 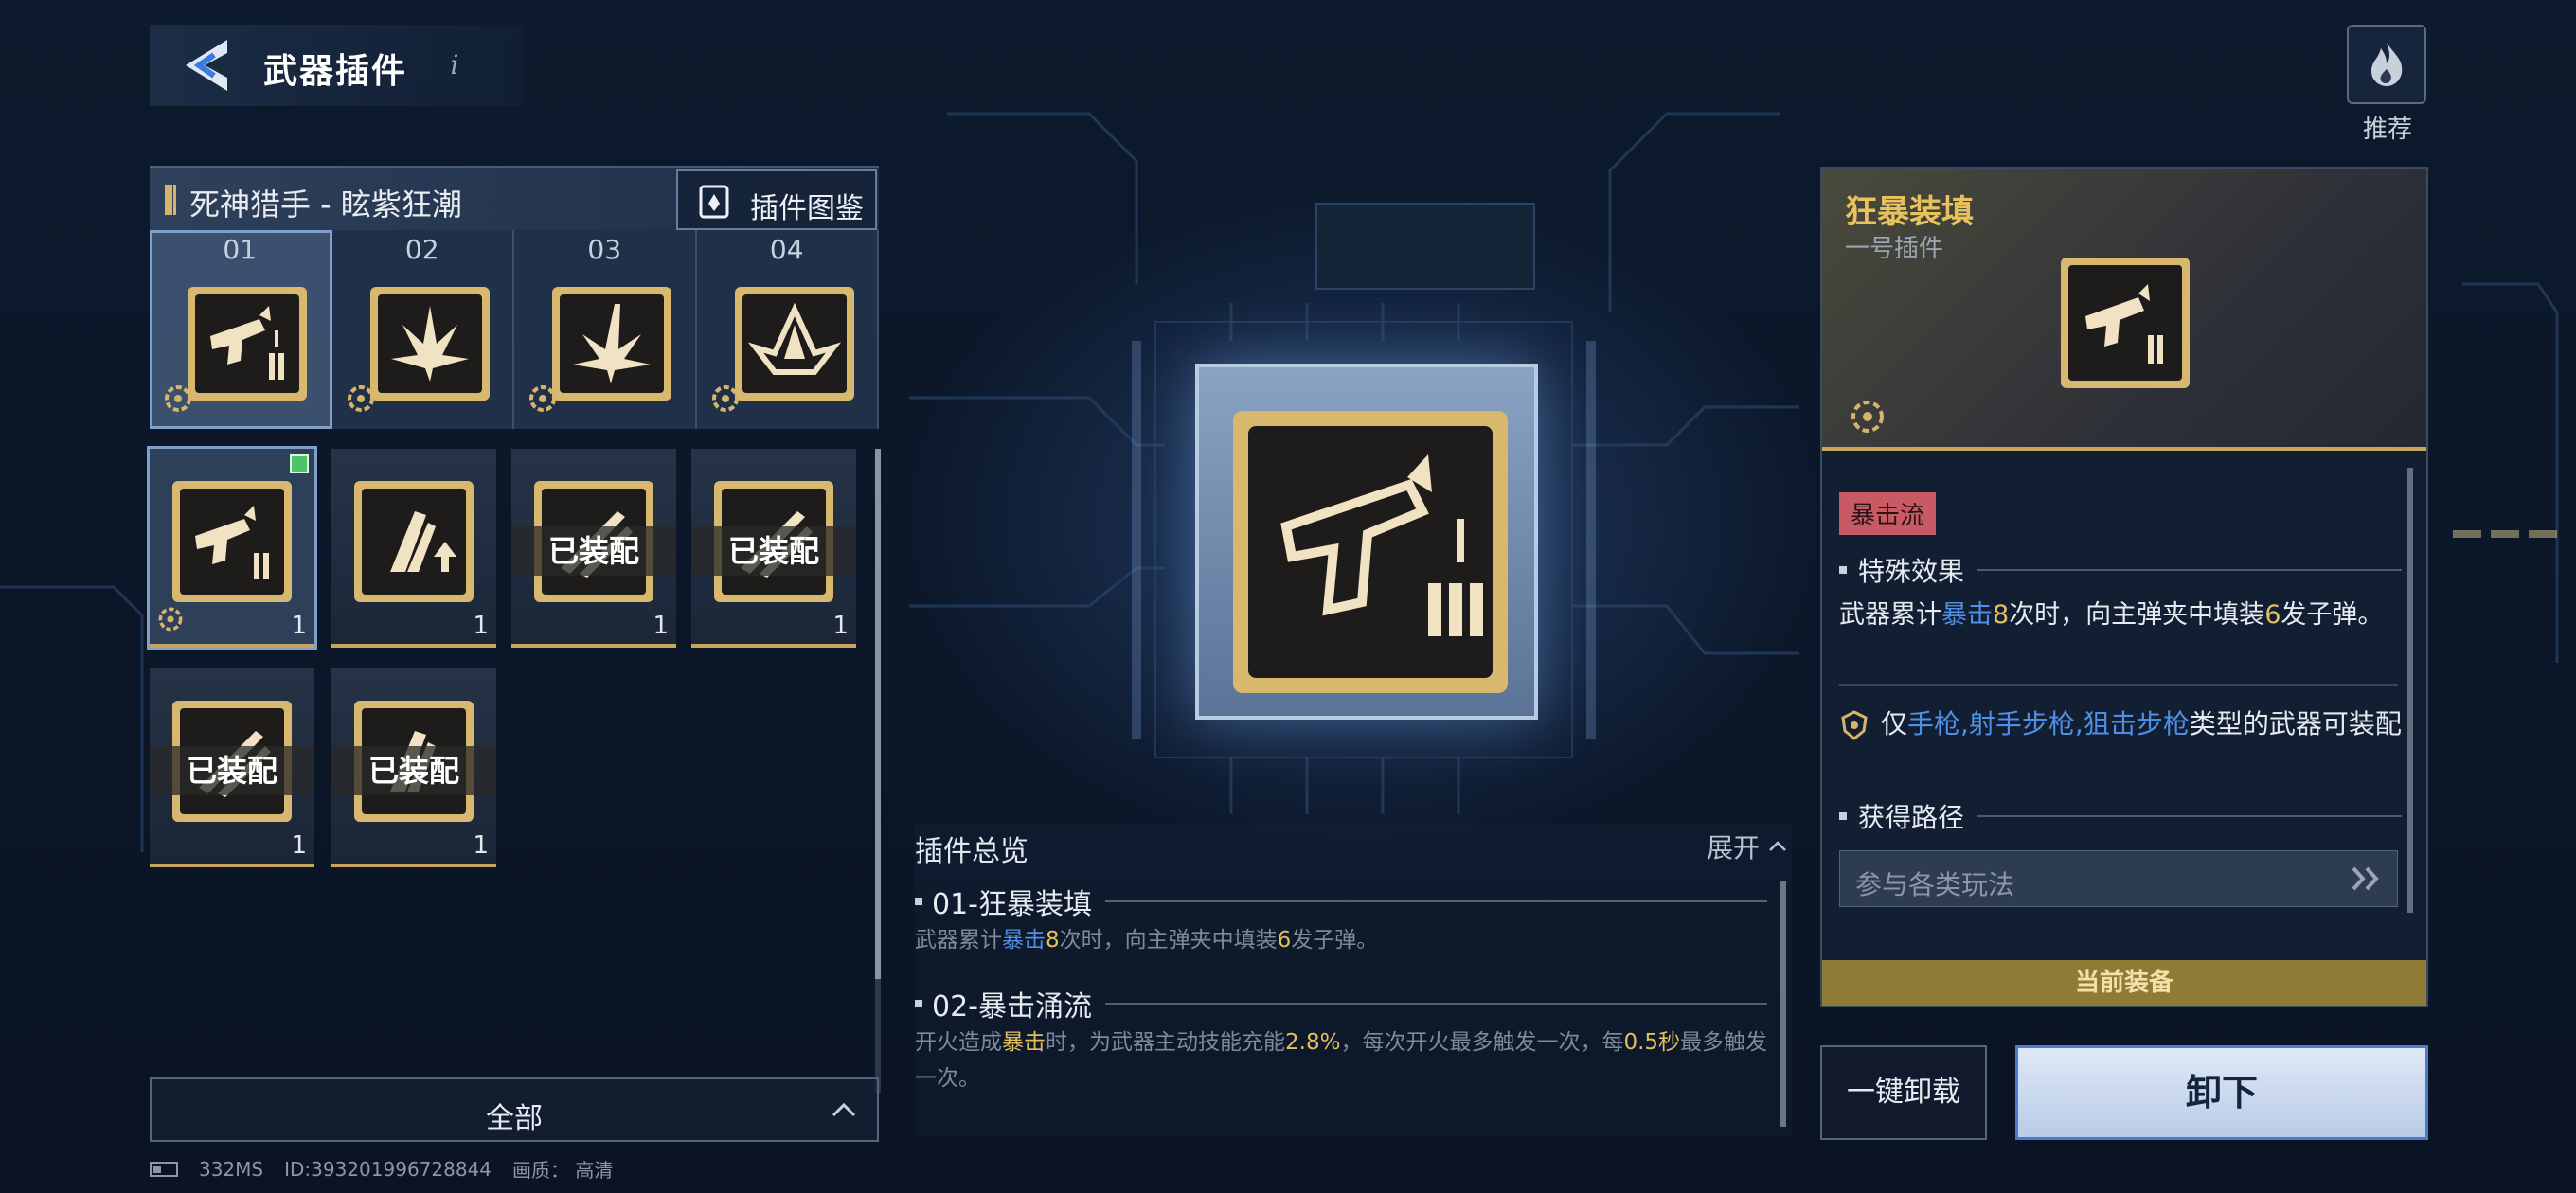 What do you see at coordinates (2365, 878) in the screenshot?
I see `double-chevron-right-icon` at bounding box center [2365, 878].